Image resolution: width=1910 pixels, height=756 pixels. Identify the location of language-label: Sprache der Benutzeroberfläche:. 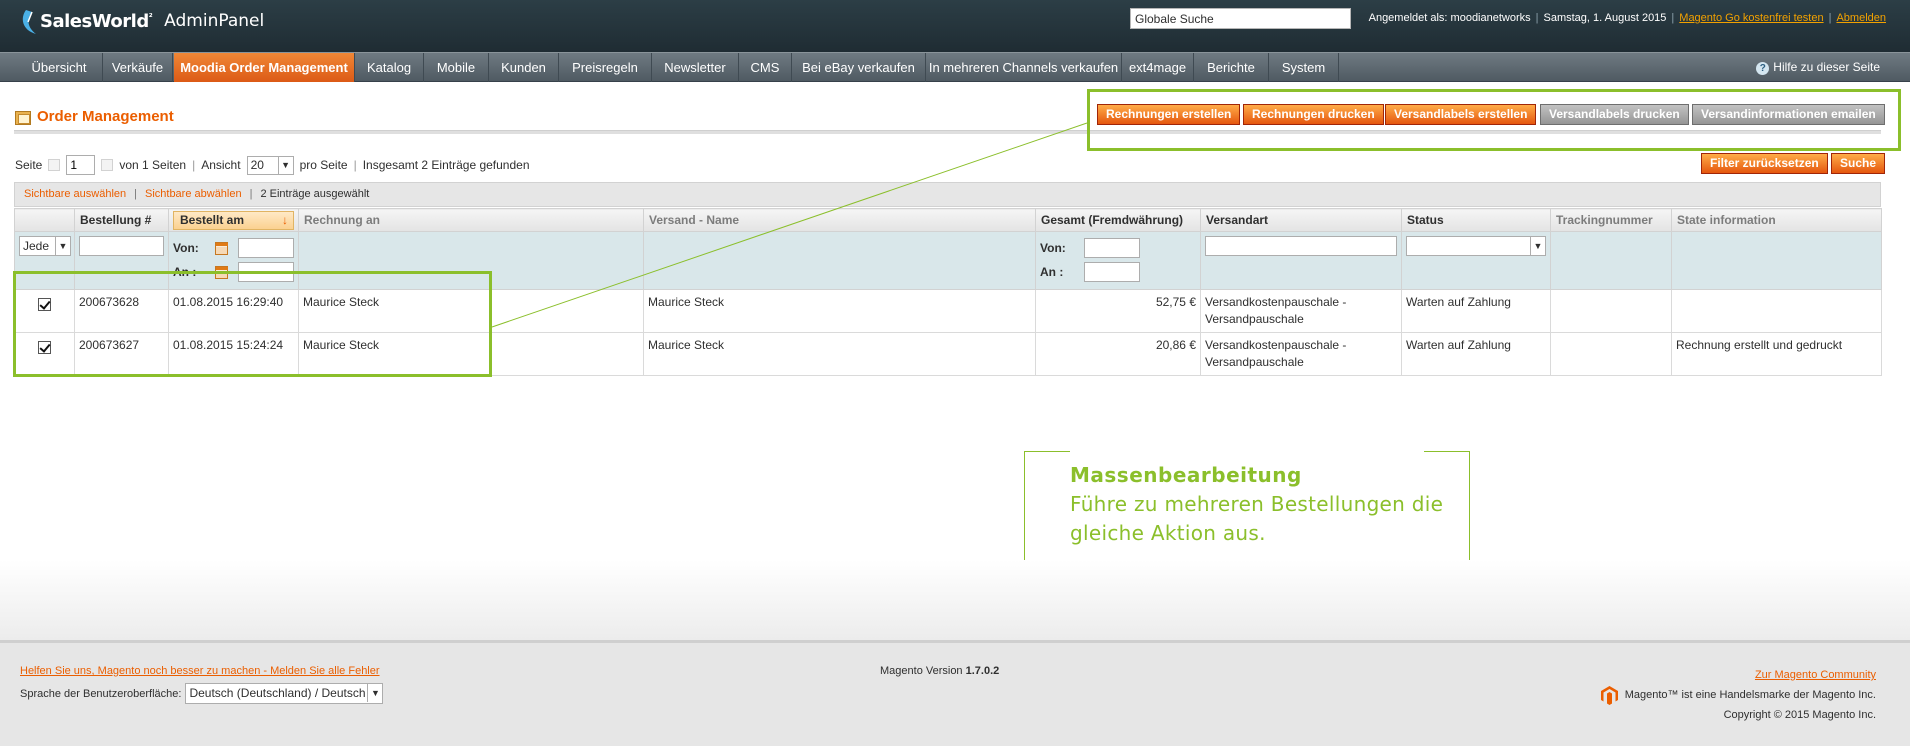
(101, 693).